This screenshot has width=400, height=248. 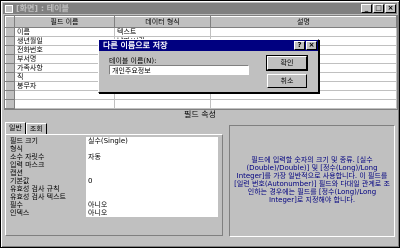 What do you see at coordinates (200, 114) in the screenshot?
I see `field-properties-label: 필드 속성` at bounding box center [200, 114].